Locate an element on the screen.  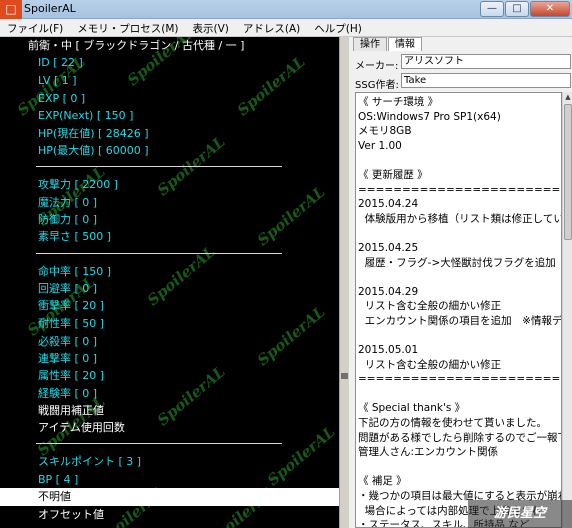
author-label: SSG作者: is located at coordinates (377, 85).